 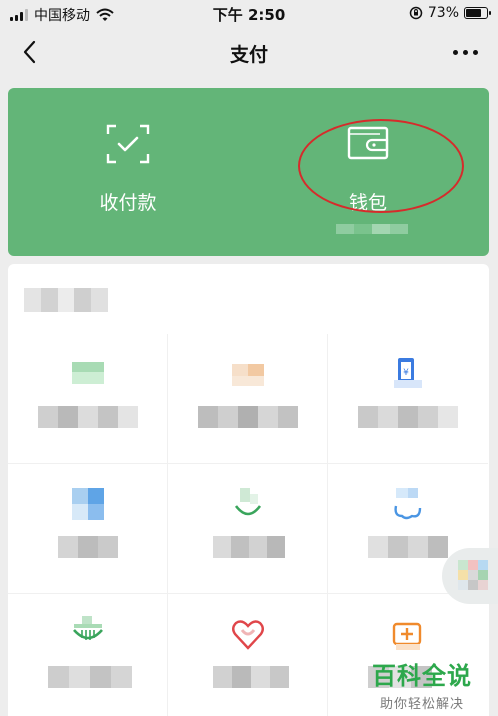 I want to click on assistant-icon, so click(x=473, y=575).